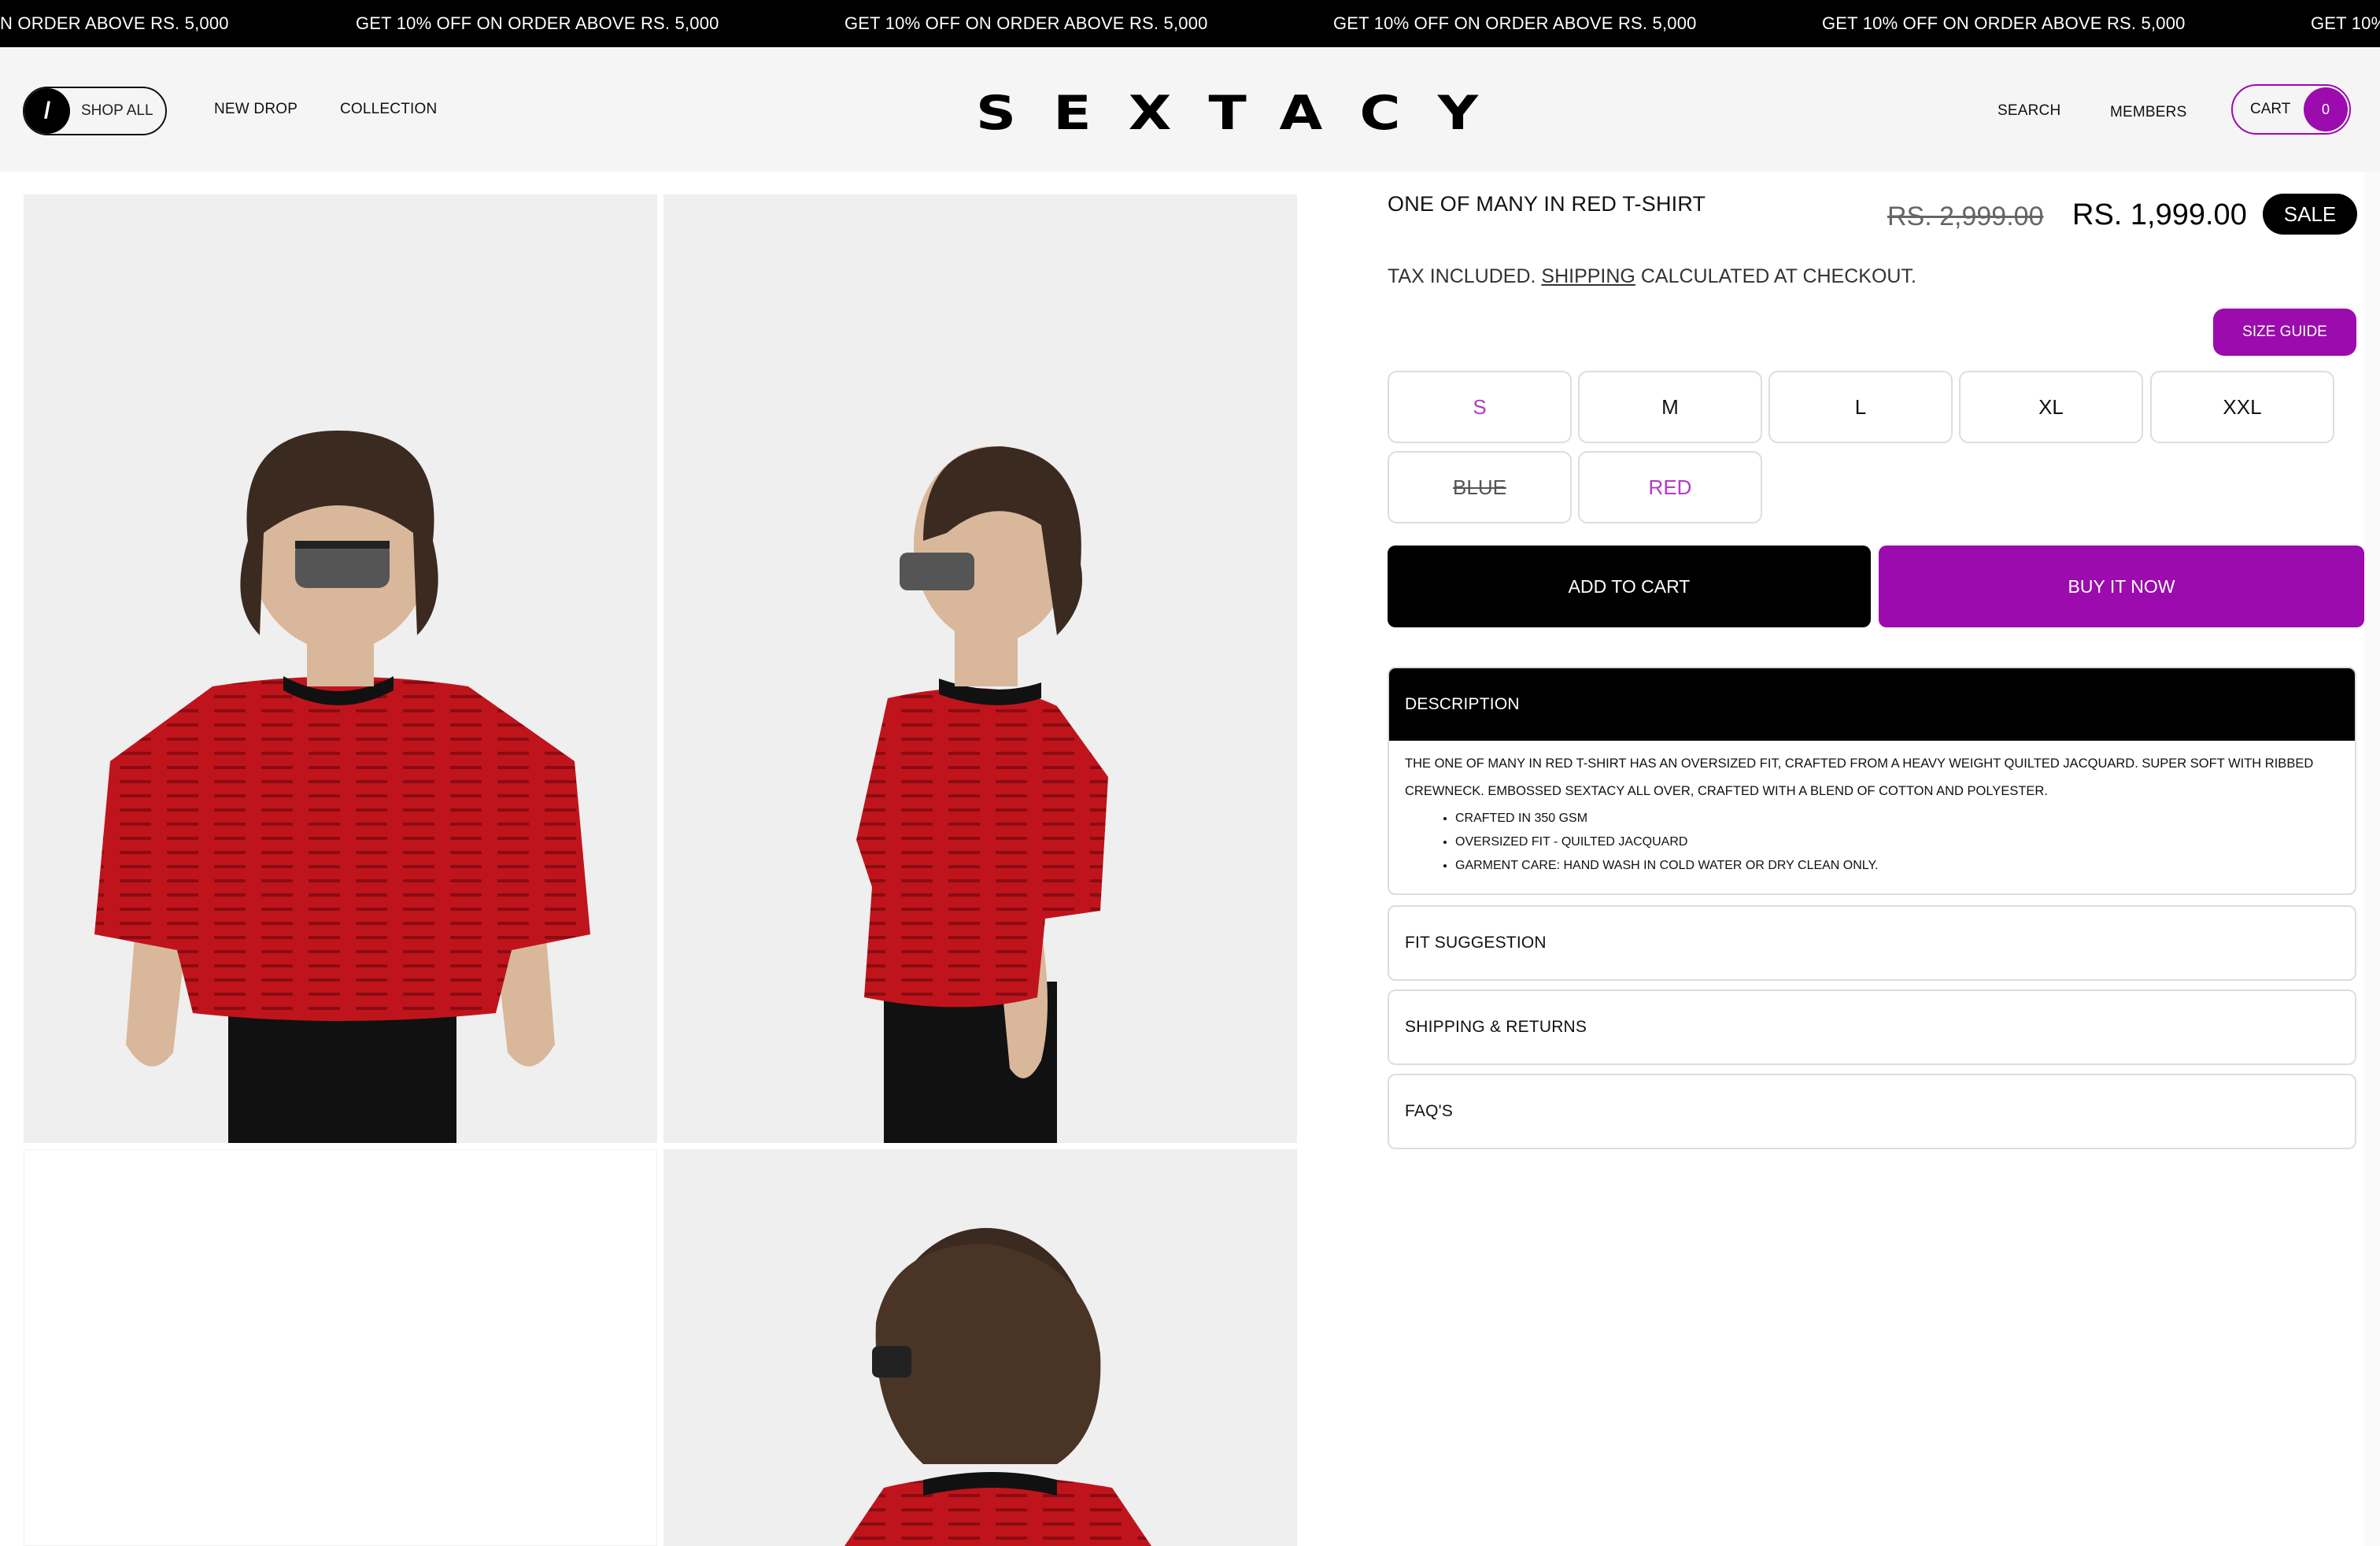 The height and width of the screenshot is (1546, 2380). What do you see at coordinates (2284, 333) in the screenshot?
I see `size-guide-button: SIZE GUIDE` at bounding box center [2284, 333].